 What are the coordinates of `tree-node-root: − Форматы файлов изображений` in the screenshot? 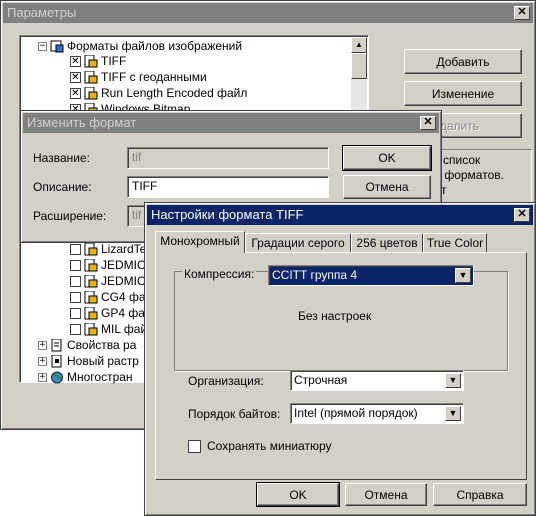 It's located at (140, 46).